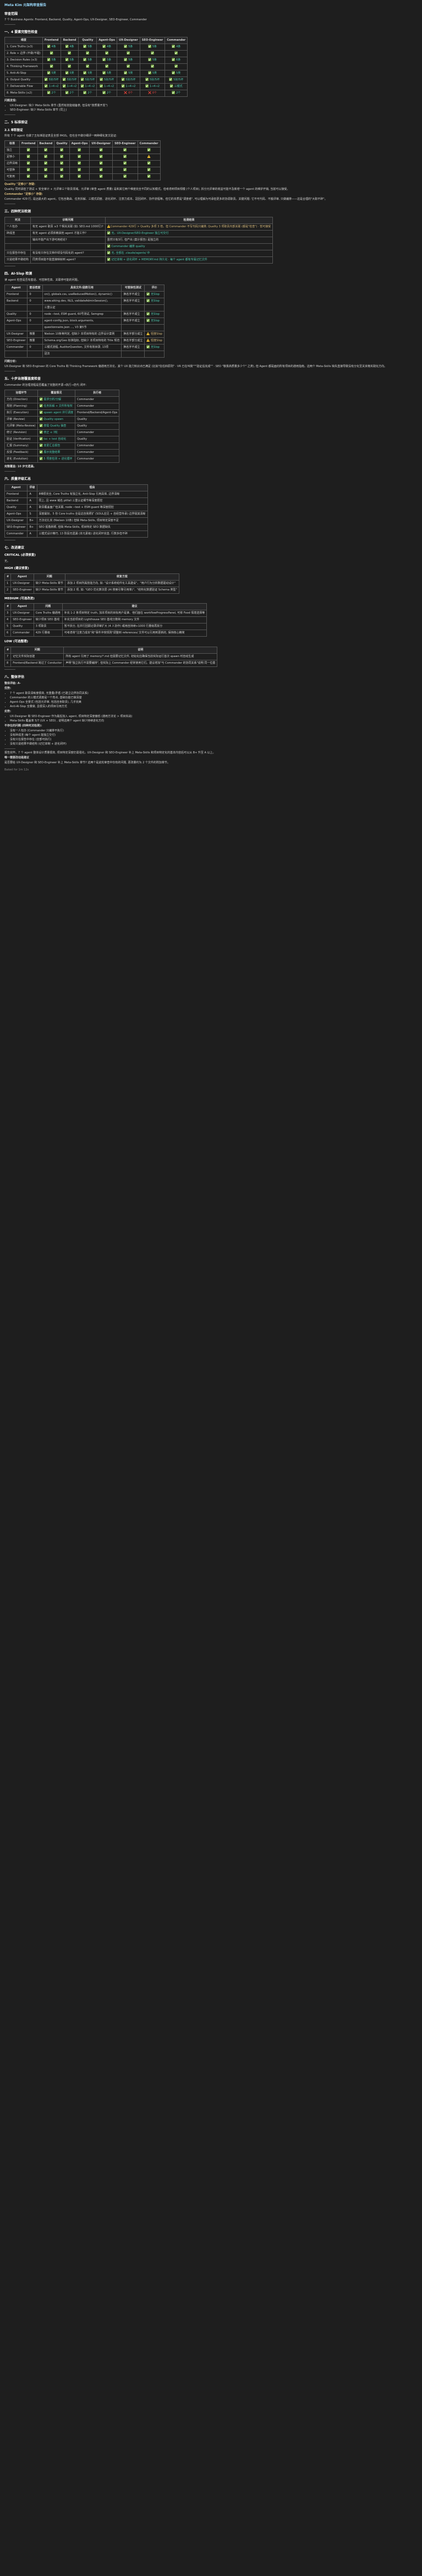  I want to click on table-row: 进化 (Evolution) ✅ 5 项度检测 + 进化循环 Commander, so click(62, 459).